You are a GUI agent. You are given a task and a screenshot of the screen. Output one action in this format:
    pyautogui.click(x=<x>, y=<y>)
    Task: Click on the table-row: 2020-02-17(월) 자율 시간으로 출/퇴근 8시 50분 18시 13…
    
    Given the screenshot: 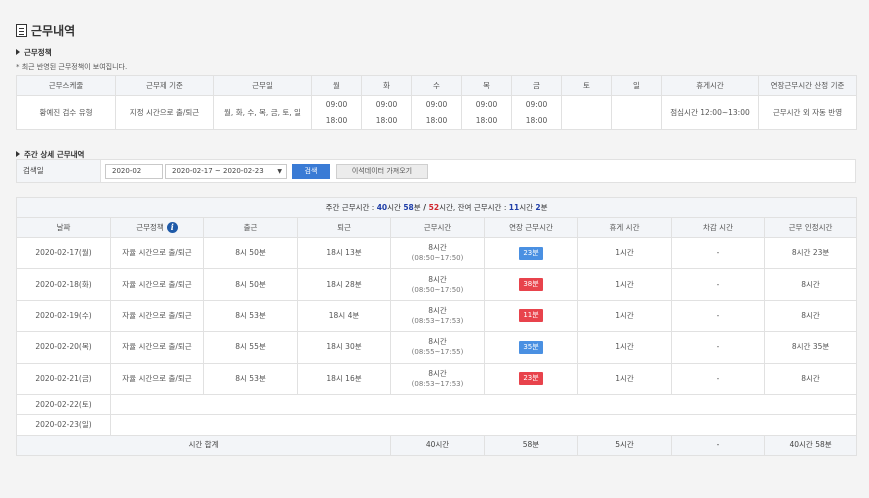 What is the action you would take?
    pyautogui.click(x=437, y=253)
    